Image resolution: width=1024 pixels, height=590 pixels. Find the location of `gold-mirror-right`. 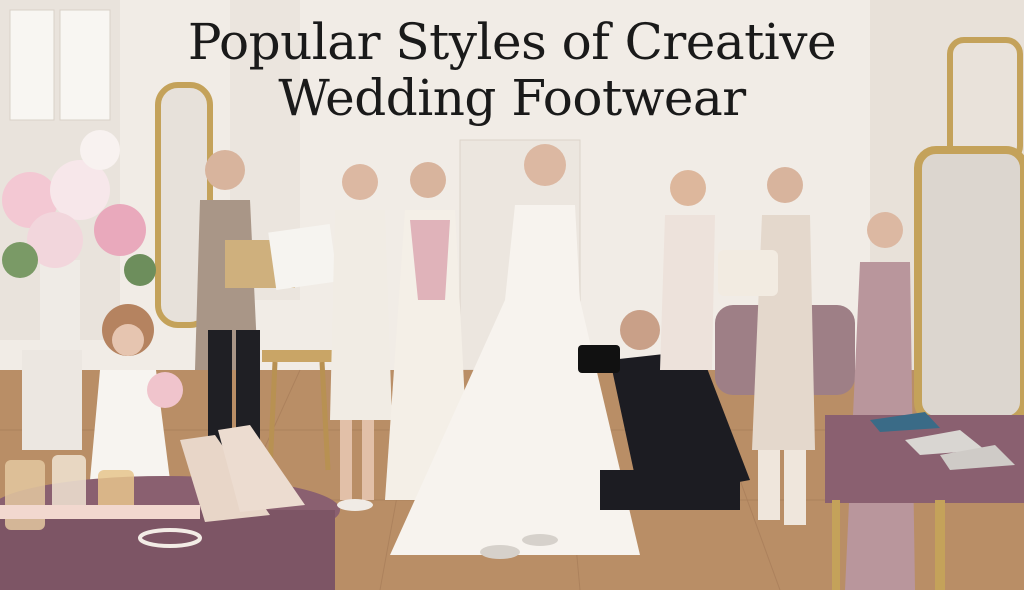

gold-mirror-right is located at coordinates (969, 285).